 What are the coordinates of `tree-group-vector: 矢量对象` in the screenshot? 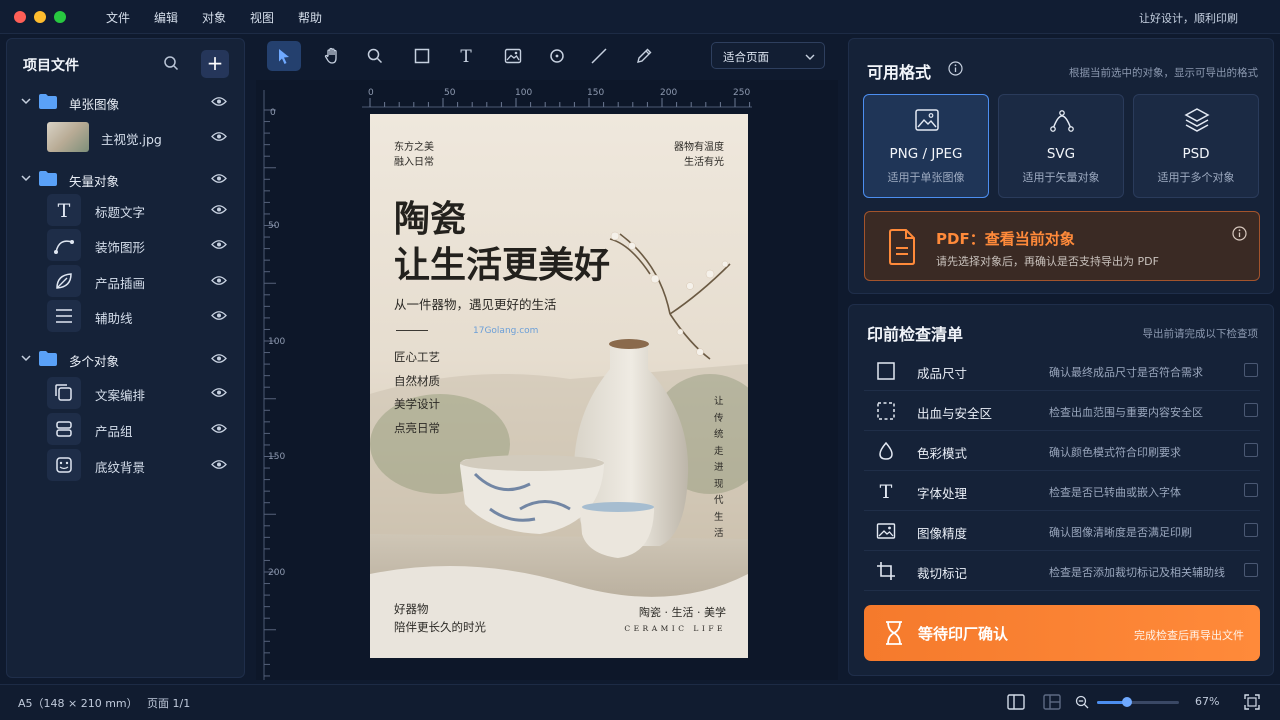 It's located at (126, 179).